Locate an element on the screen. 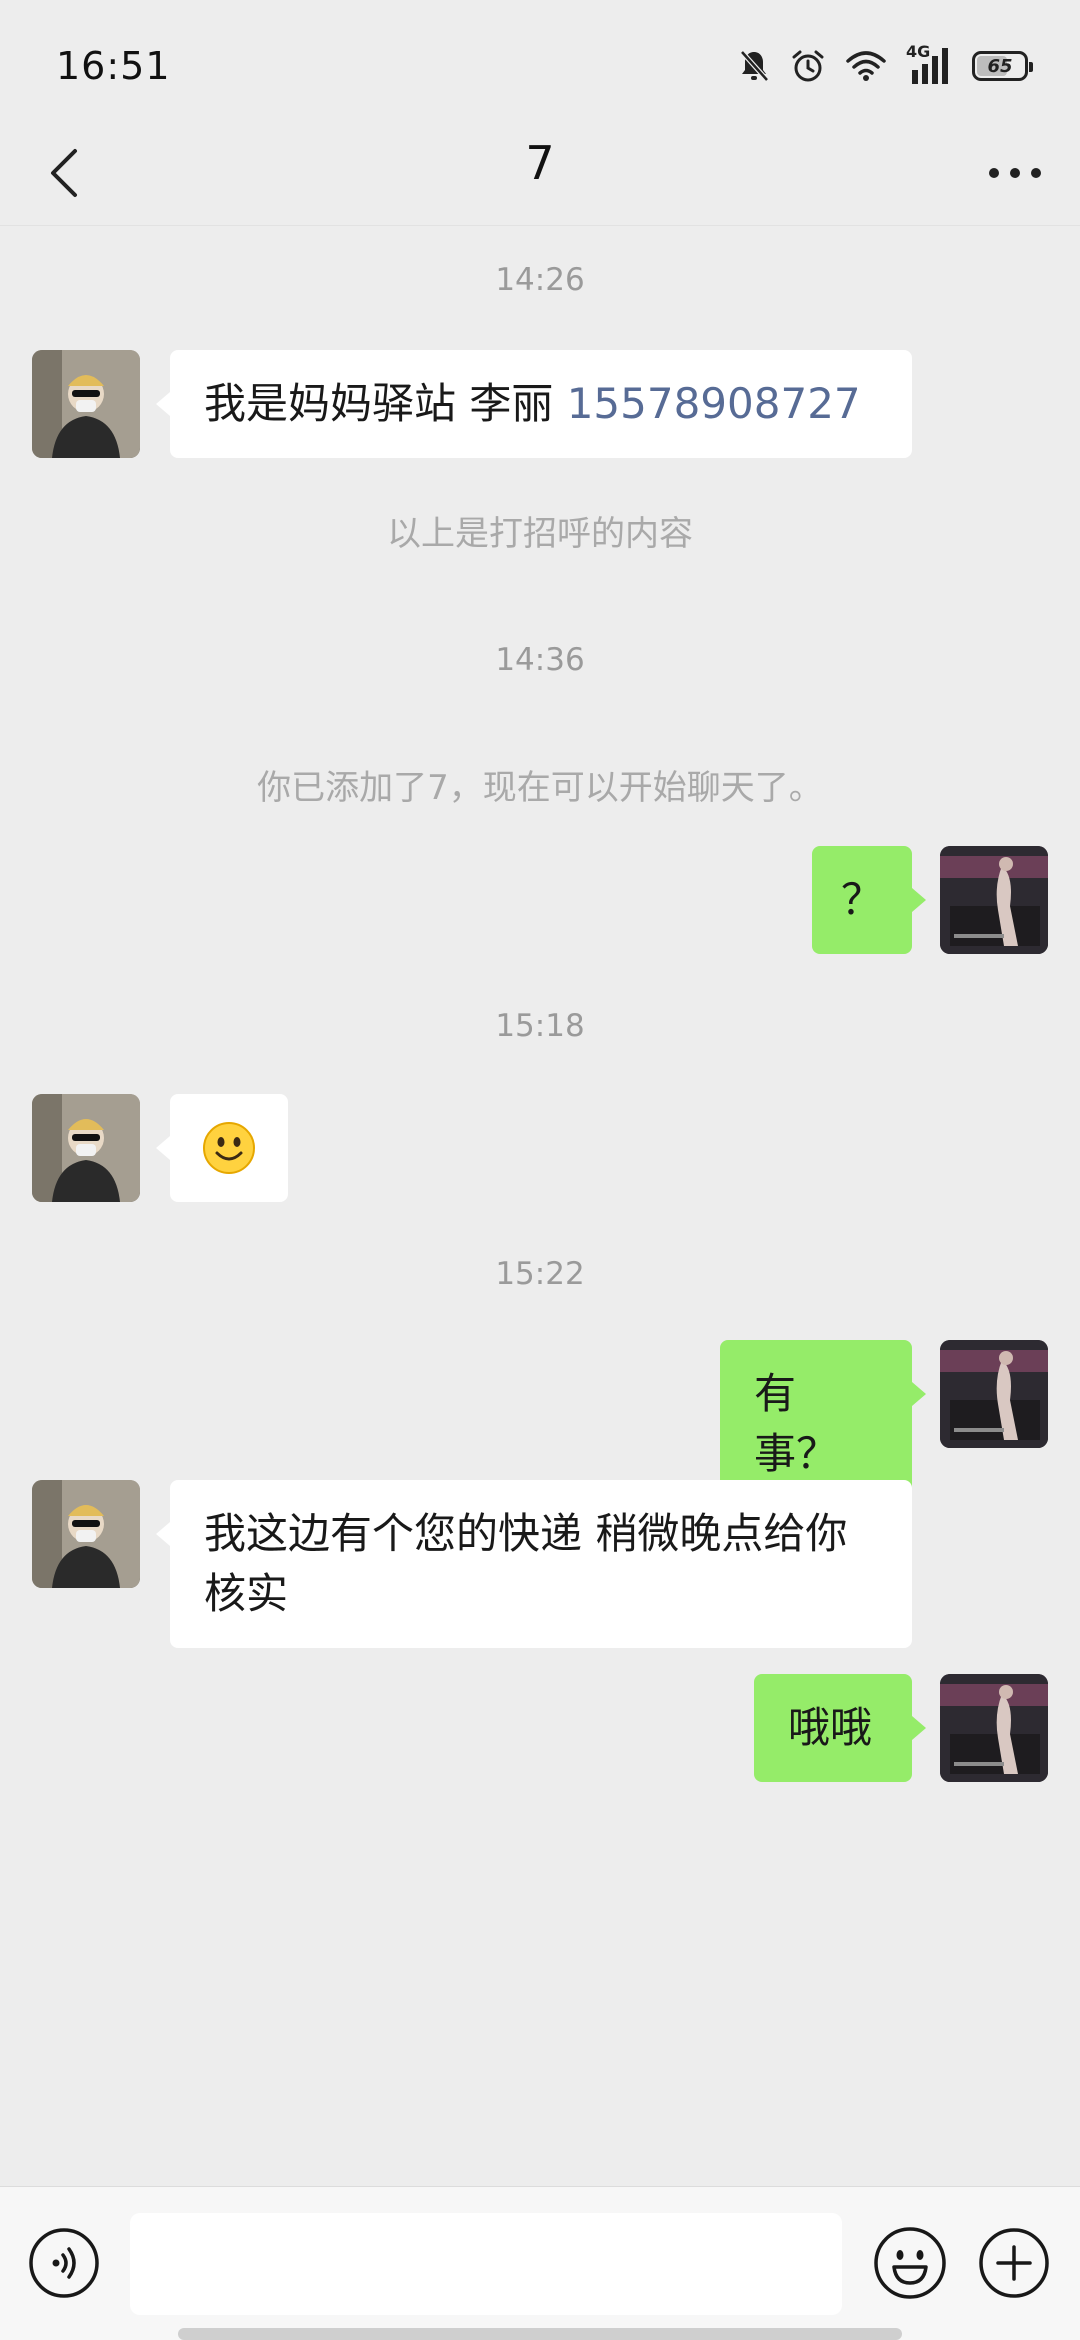 This screenshot has width=1080, height=2340. cellular-signal-icon: 4G is located at coordinates (929, 64).